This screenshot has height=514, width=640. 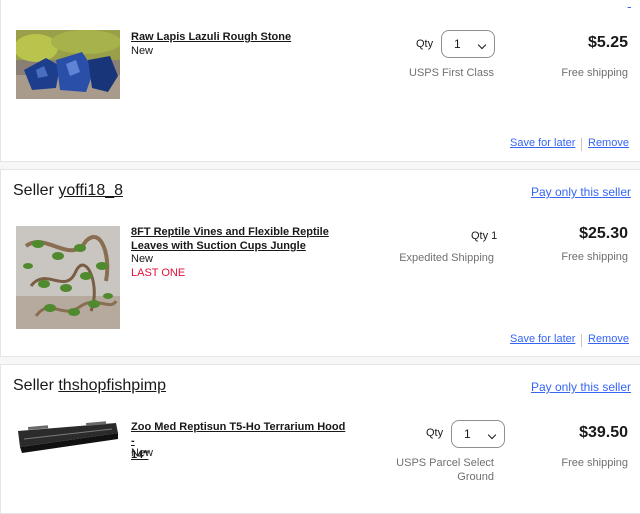 I want to click on item-thumbnail-hood, so click(x=68, y=437).